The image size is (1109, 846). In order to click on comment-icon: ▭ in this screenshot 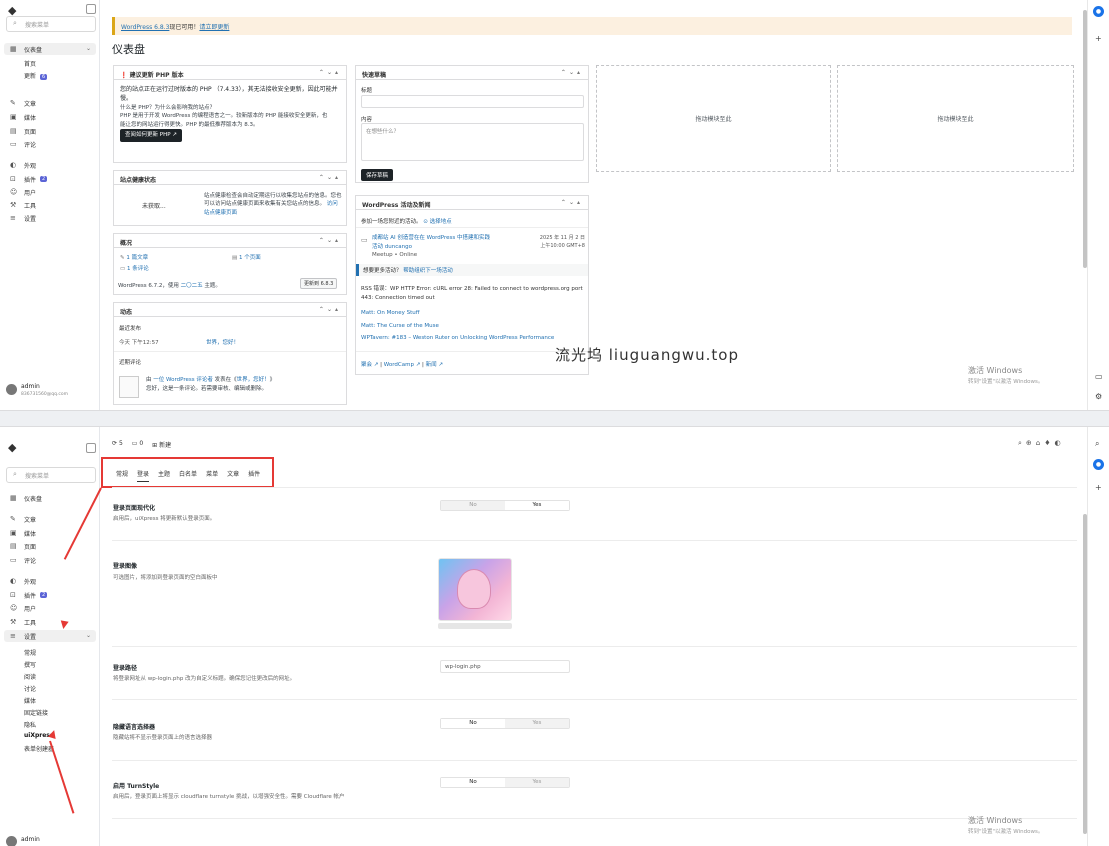, I will do `click(123, 269)`.